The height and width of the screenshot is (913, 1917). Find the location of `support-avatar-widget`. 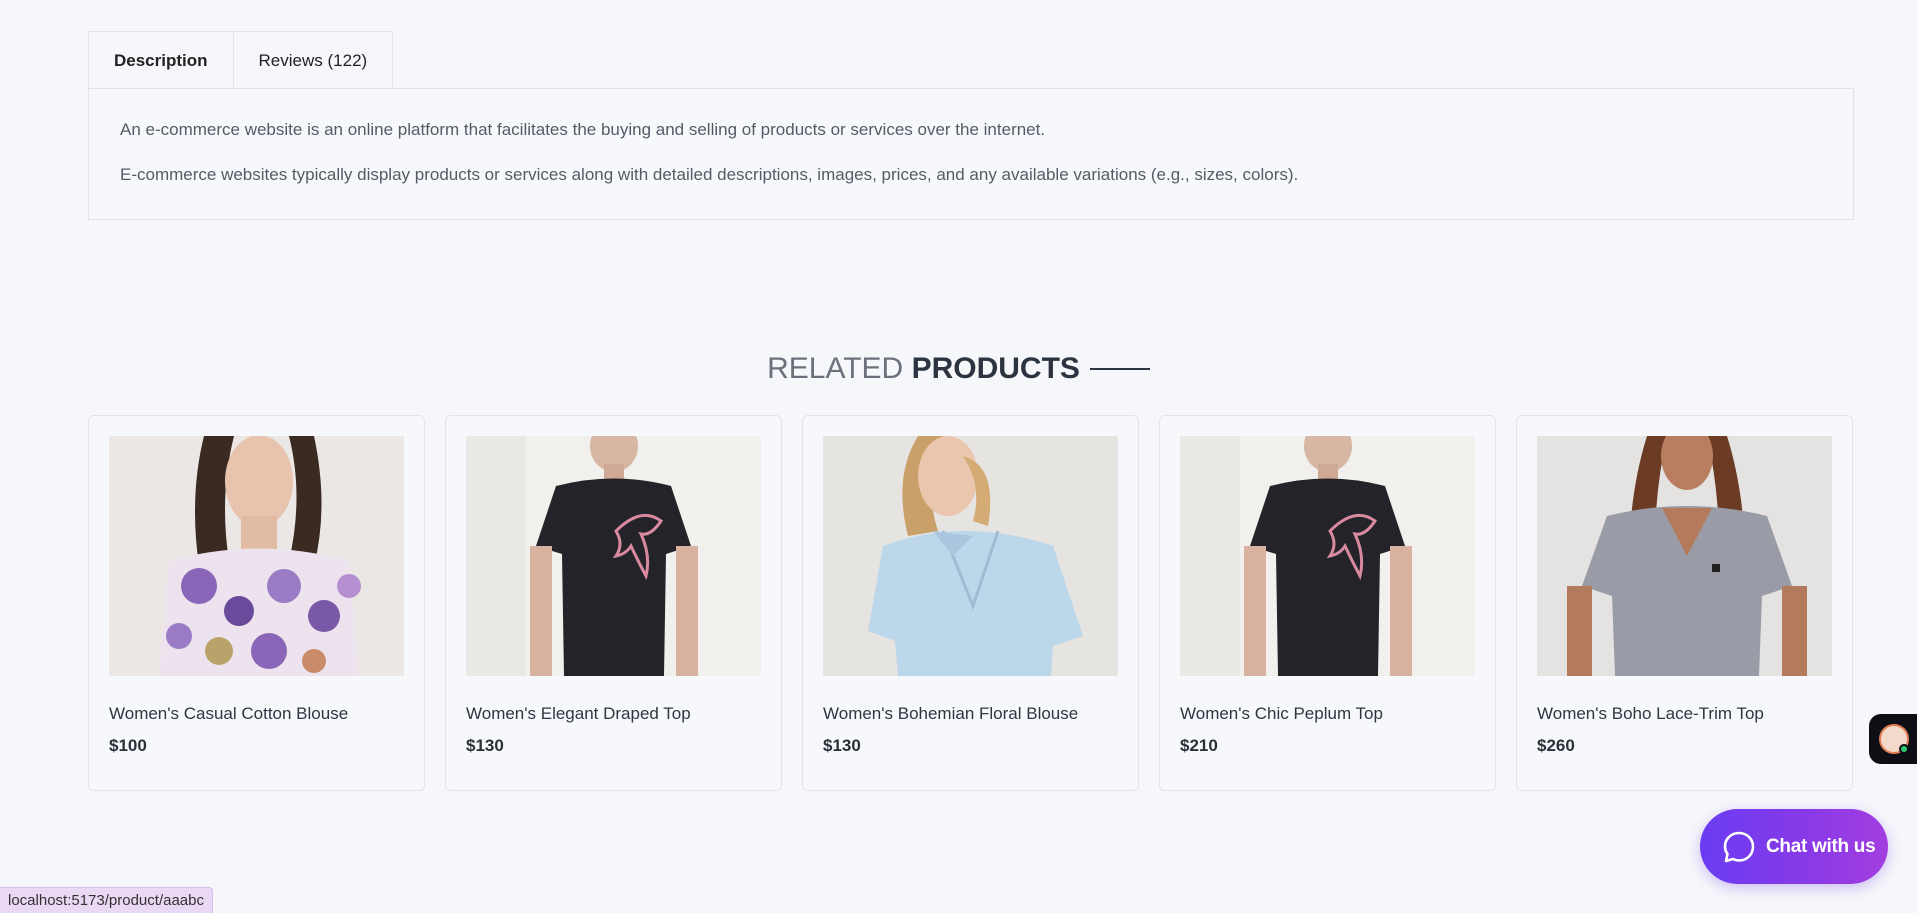

support-avatar-widget is located at coordinates (1893, 739).